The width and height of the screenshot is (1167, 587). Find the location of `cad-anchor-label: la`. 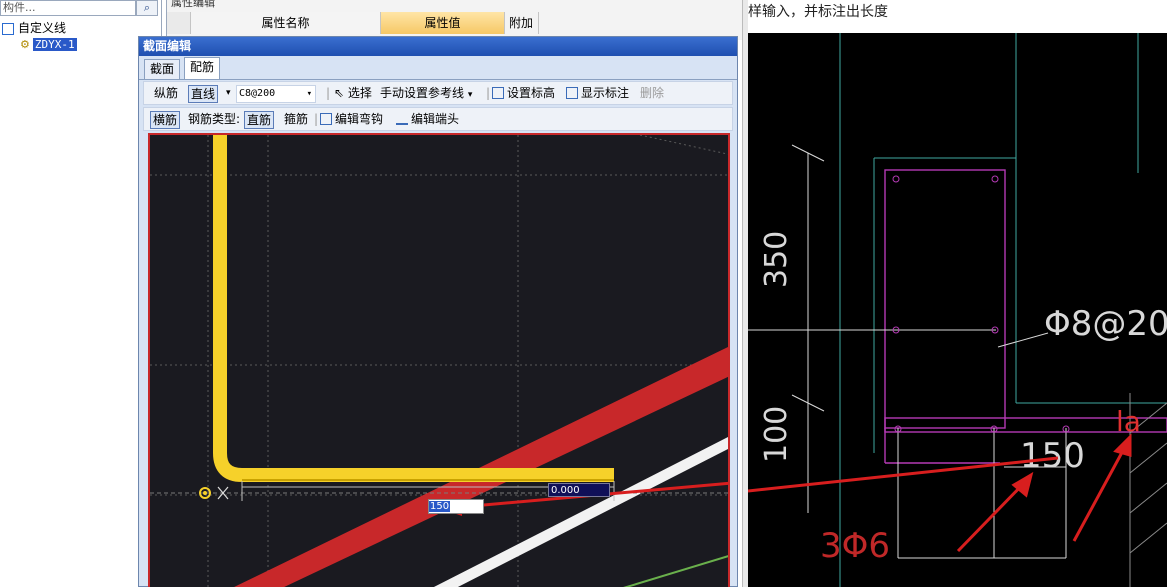

cad-anchor-label: la is located at coordinates (1128, 421).